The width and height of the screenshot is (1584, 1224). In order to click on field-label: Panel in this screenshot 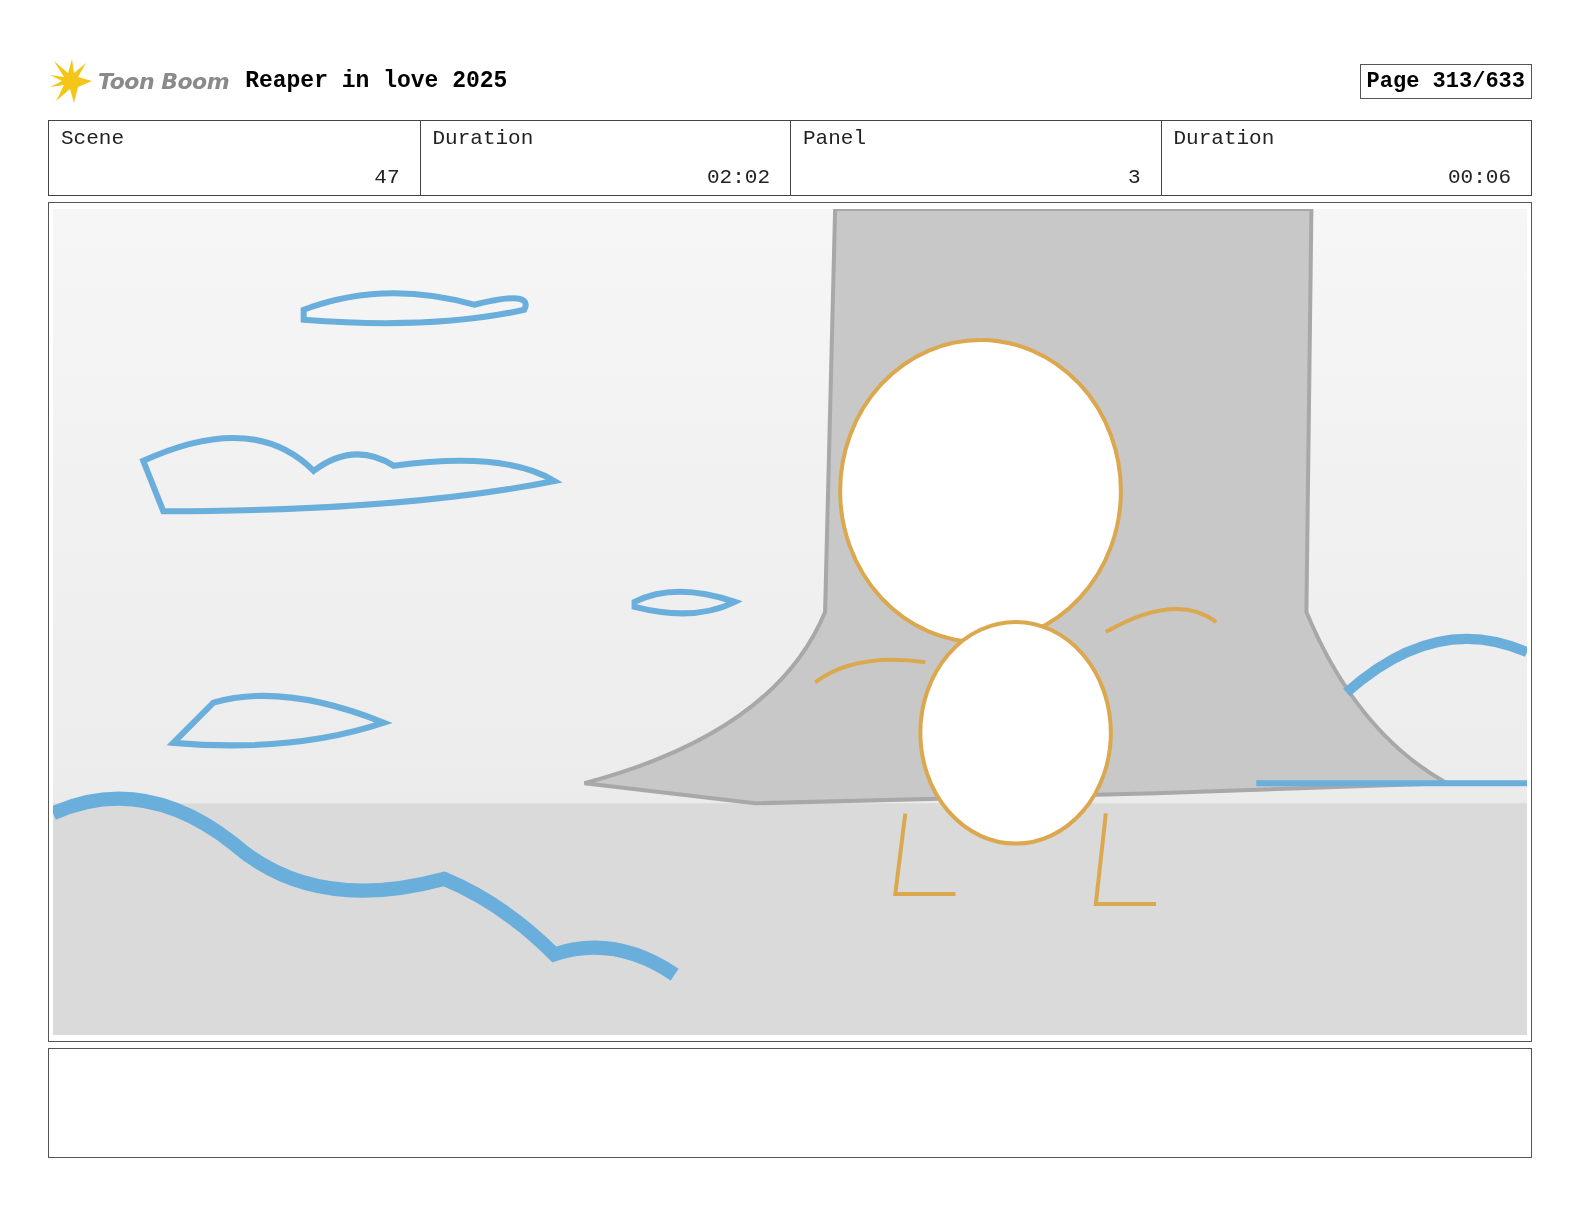, I will do `click(835, 138)`.